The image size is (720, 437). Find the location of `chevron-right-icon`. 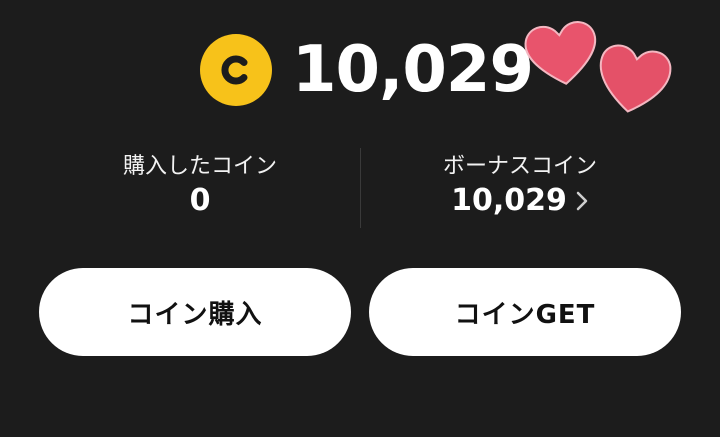

chevron-right-icon is located at coordinates (582, 201).